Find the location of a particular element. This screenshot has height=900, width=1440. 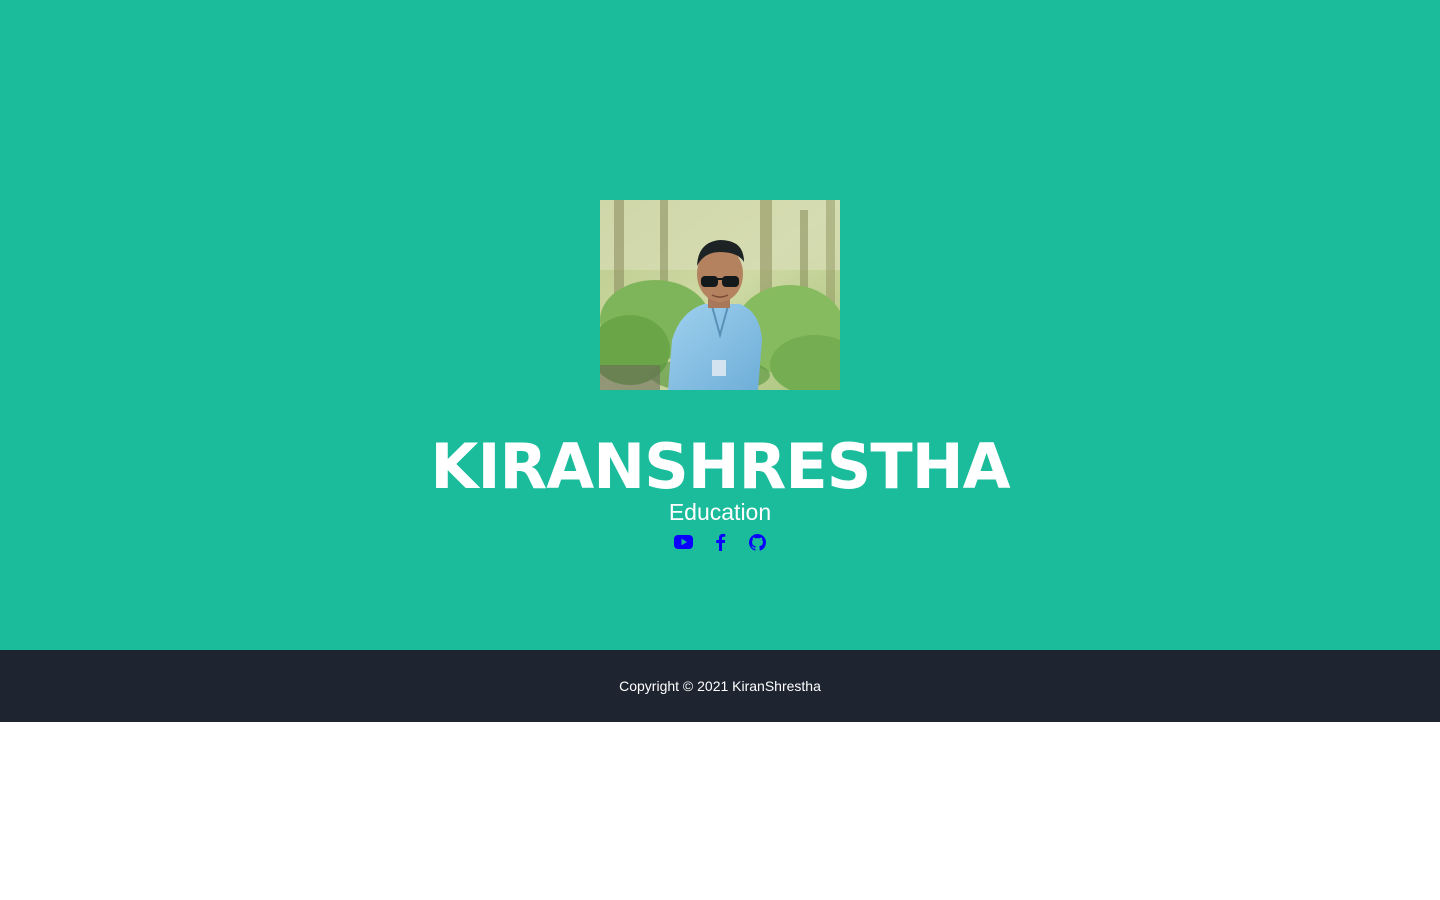

youtube-icon is located at coordinates (683, 542).